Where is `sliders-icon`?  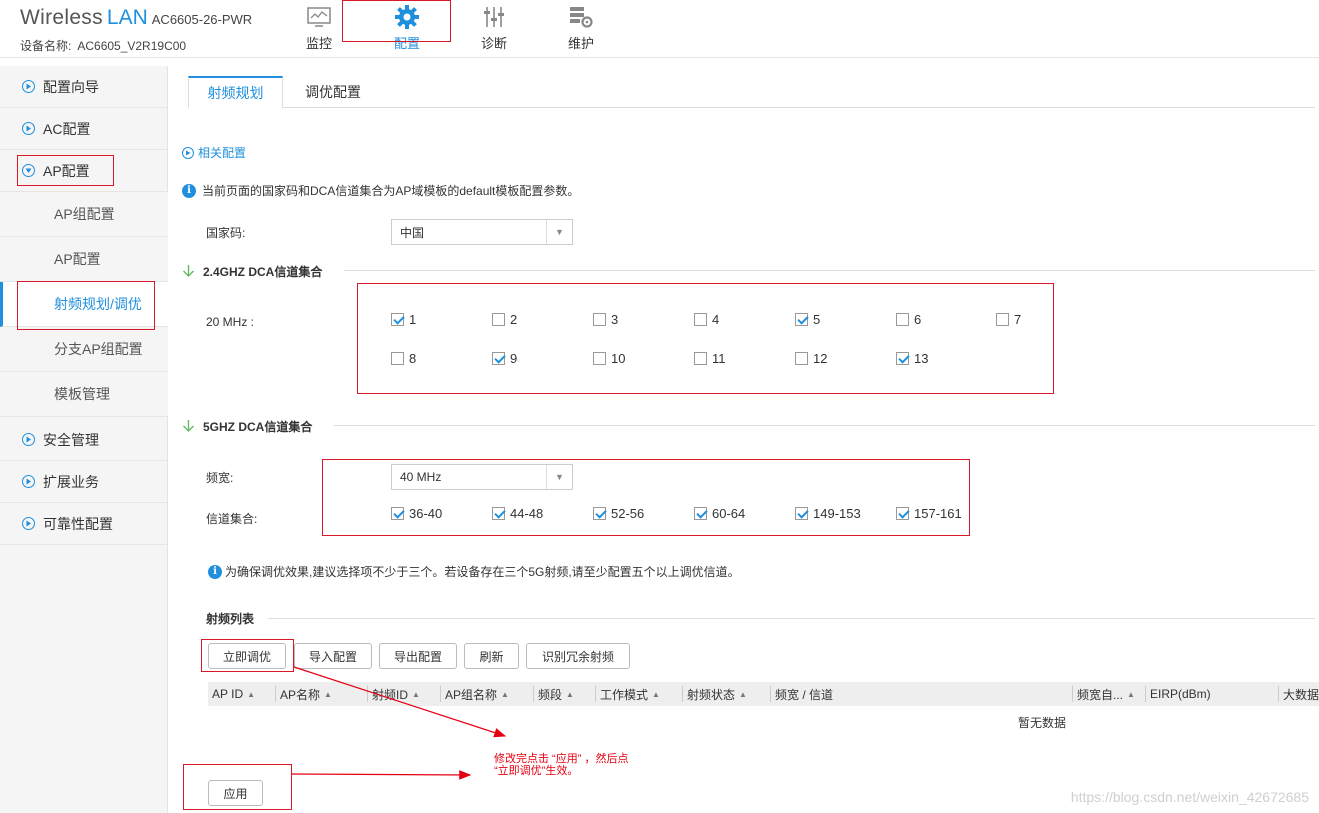
sliders-icon is located at coordinates (494, 17).